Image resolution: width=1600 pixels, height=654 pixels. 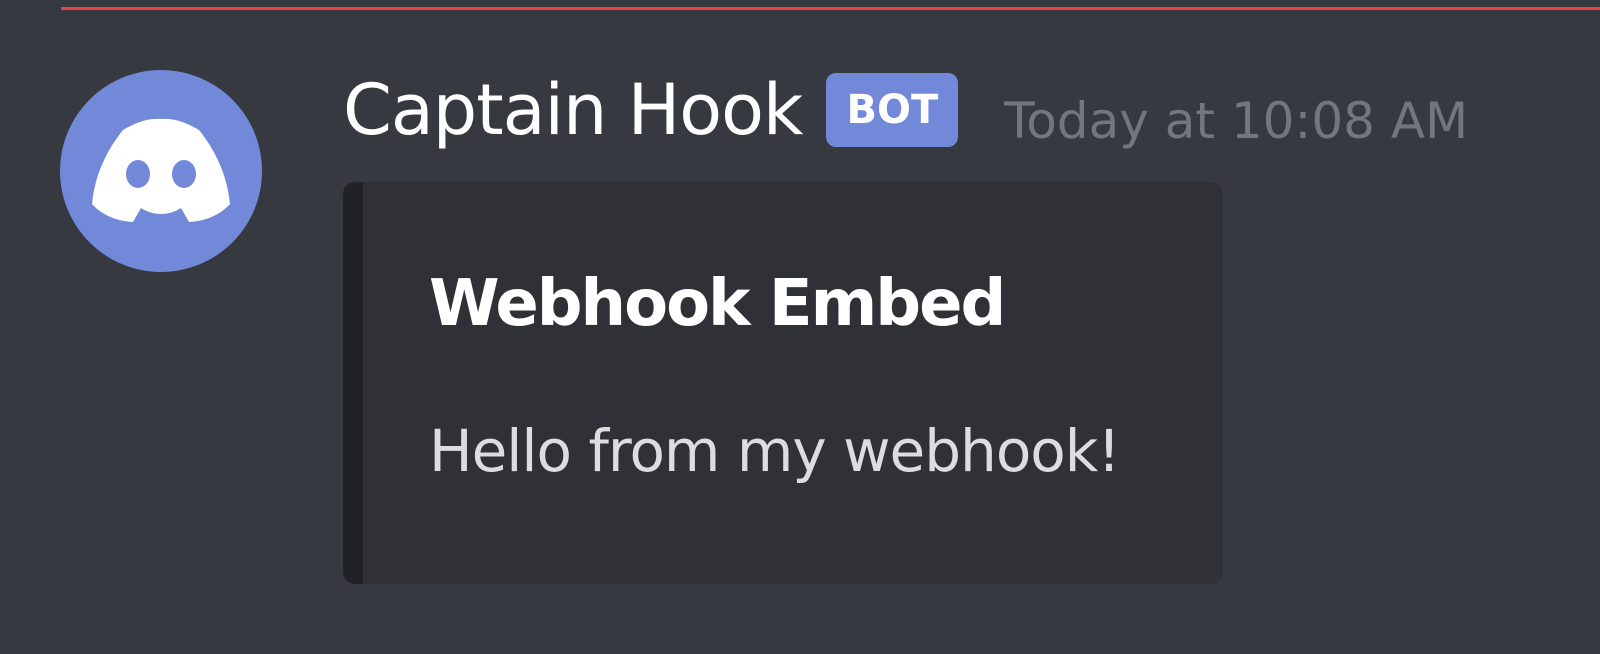 What do you see at coordinates (573, 110) in the screenshot?
I see `username: Captain Hook` at bounding box center [573, 110].